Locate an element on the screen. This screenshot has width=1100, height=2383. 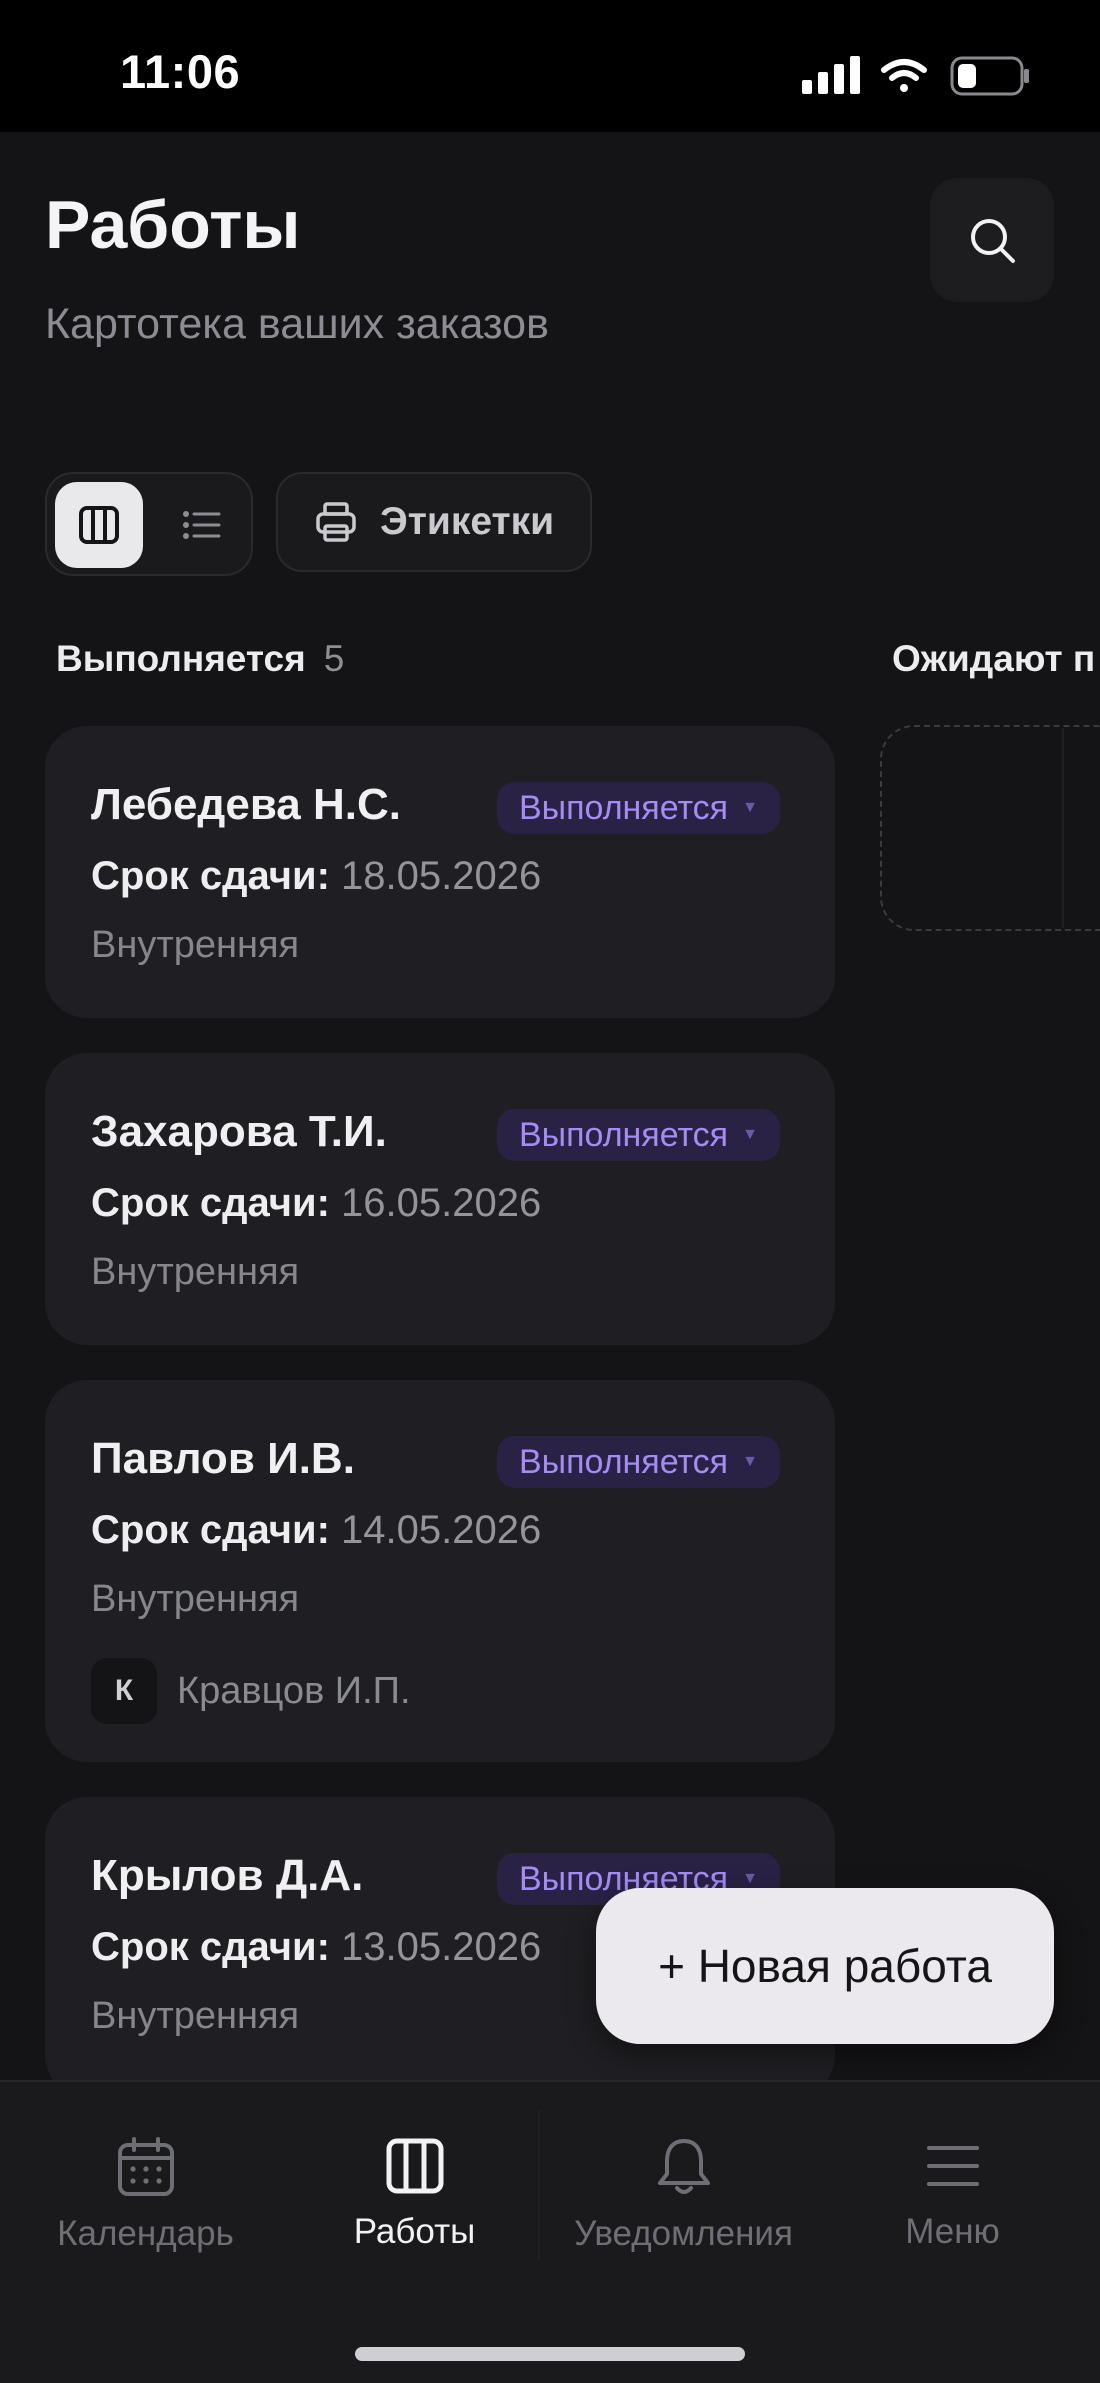
due-value: 18.05.2026 is located at coordinates (441, 876).